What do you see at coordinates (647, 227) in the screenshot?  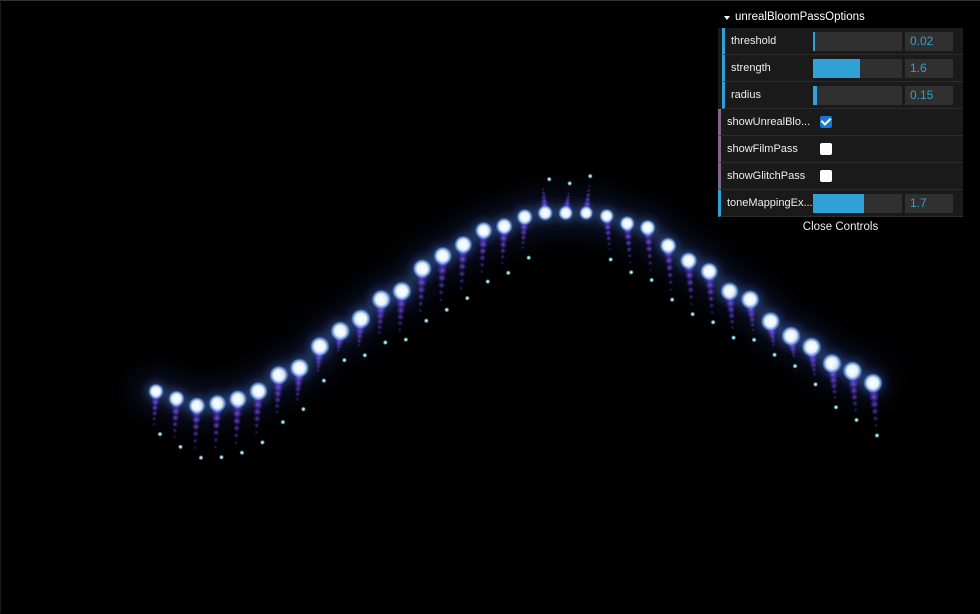 I see `core-particle` at bounding box center [647, 227].